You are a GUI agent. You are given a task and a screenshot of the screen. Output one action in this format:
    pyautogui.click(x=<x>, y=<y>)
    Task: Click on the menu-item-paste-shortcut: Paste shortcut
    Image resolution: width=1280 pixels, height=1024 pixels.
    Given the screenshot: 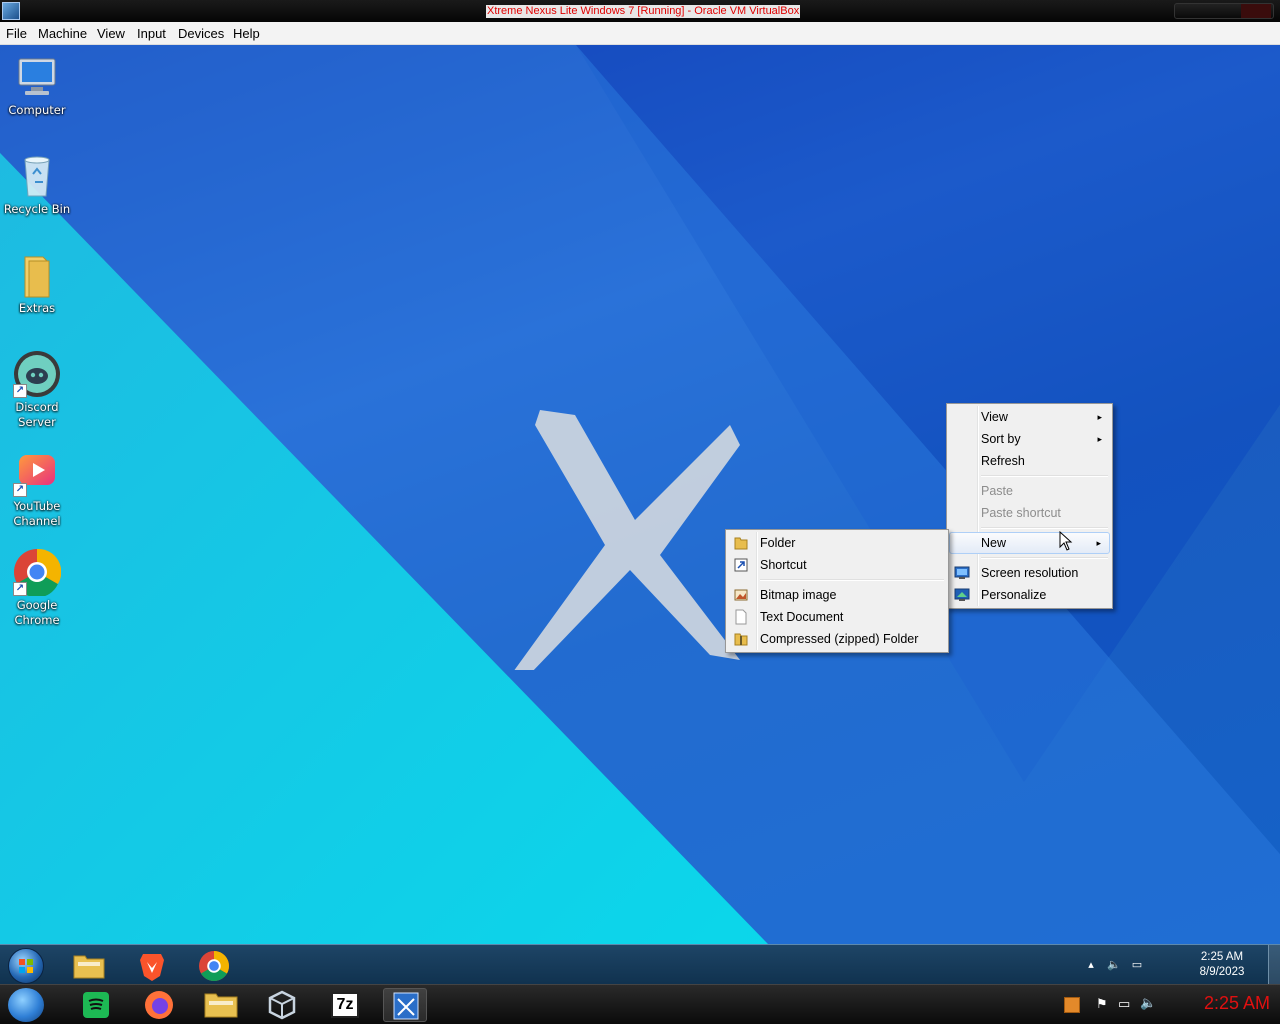 What is the action you would take?
    pyautogui.click(x=1029, y=513)
    